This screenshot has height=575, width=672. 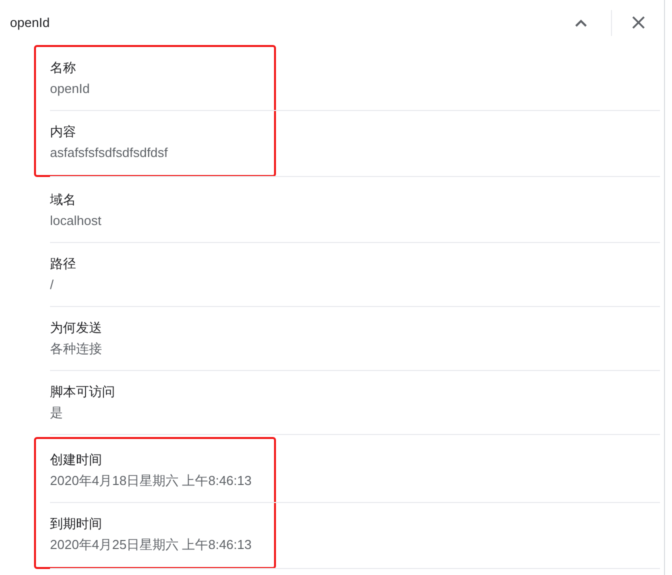 I want to click on field-label: 创建时间, so click(x=76, y=460).